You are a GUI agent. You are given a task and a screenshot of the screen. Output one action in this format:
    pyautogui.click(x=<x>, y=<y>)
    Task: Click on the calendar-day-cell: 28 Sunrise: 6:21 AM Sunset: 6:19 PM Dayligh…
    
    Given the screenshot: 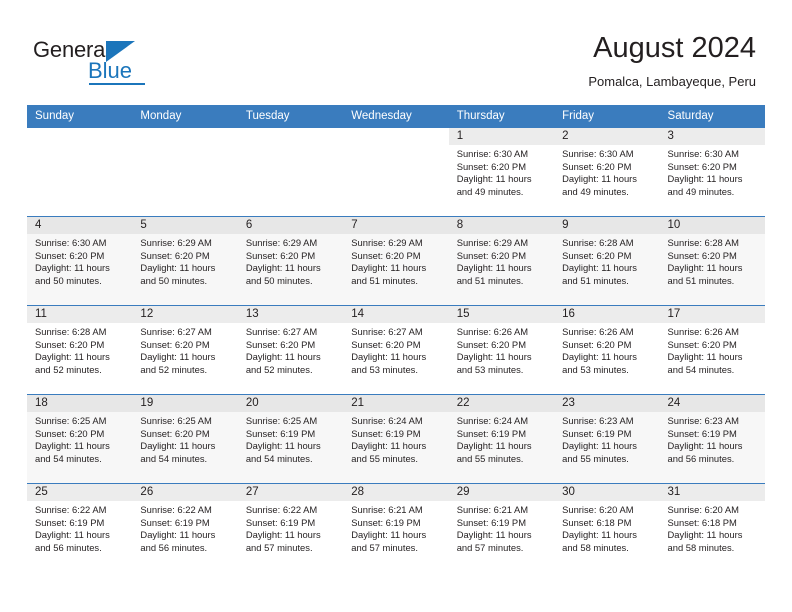 What is the action you would take?
    pyautogui.click(x=396, y=527)
    